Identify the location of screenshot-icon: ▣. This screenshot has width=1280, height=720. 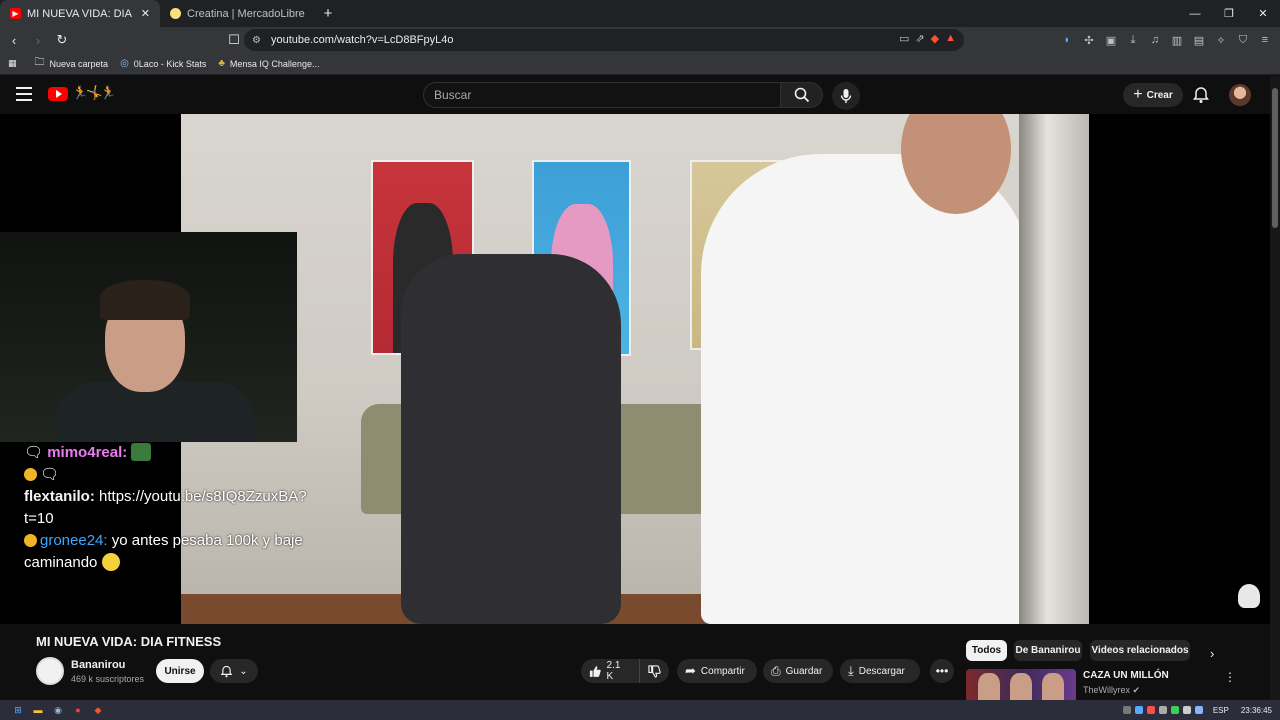
(1111, 40).